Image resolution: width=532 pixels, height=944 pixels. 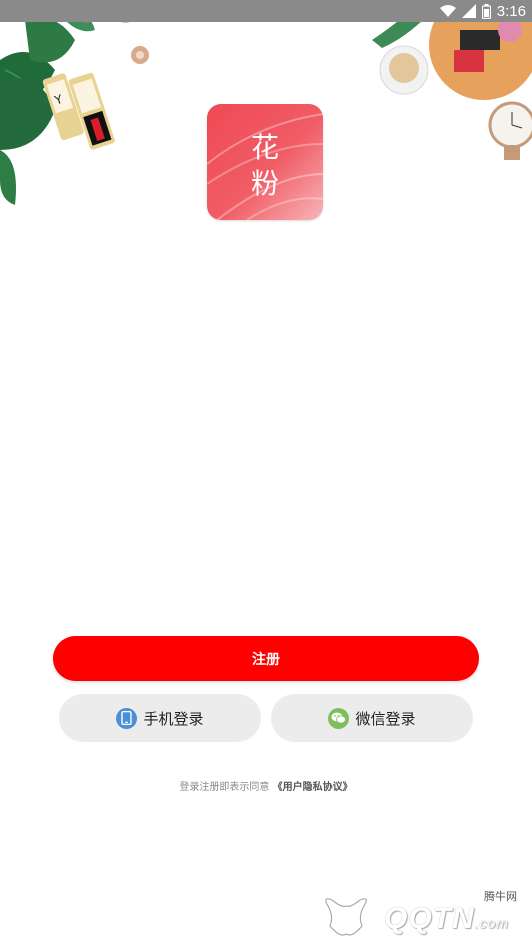 I want to click on leaves-decoration: Y, so click(x=74, y=102).